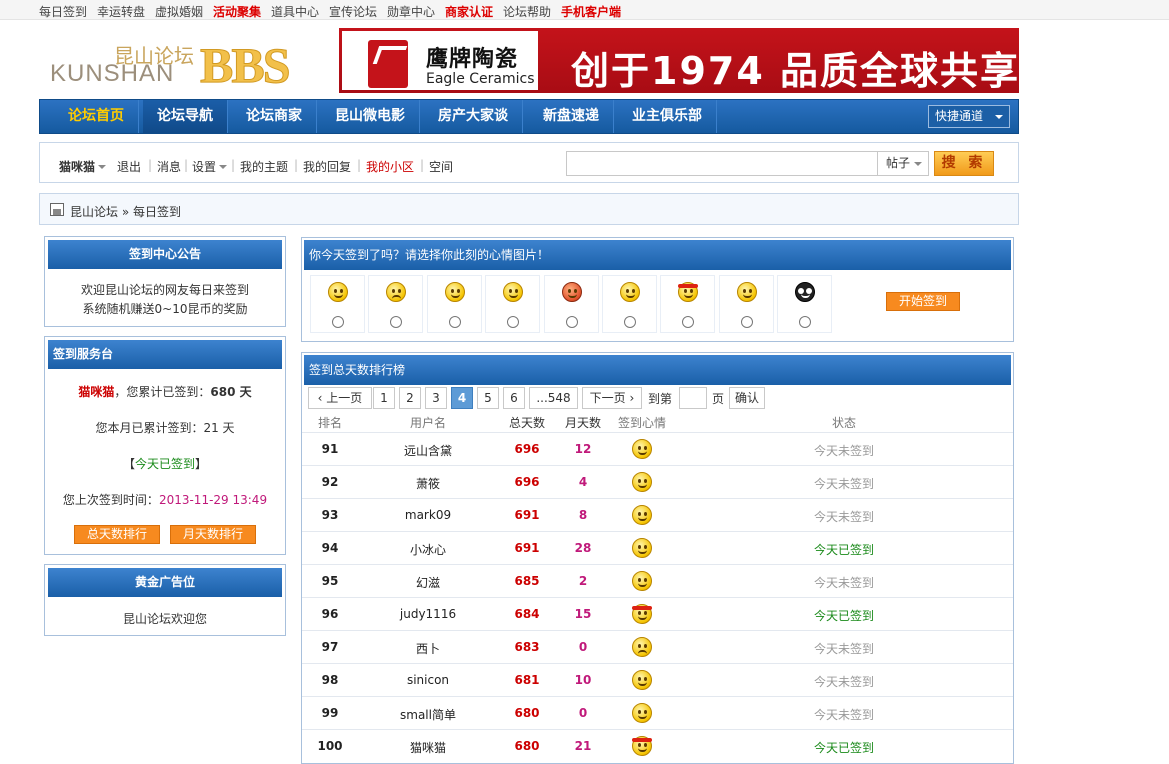 The image size is (1169, 764). Describe the element at coordinates (642, 614) in the screenshot. I see `fighting-icon` at that location.